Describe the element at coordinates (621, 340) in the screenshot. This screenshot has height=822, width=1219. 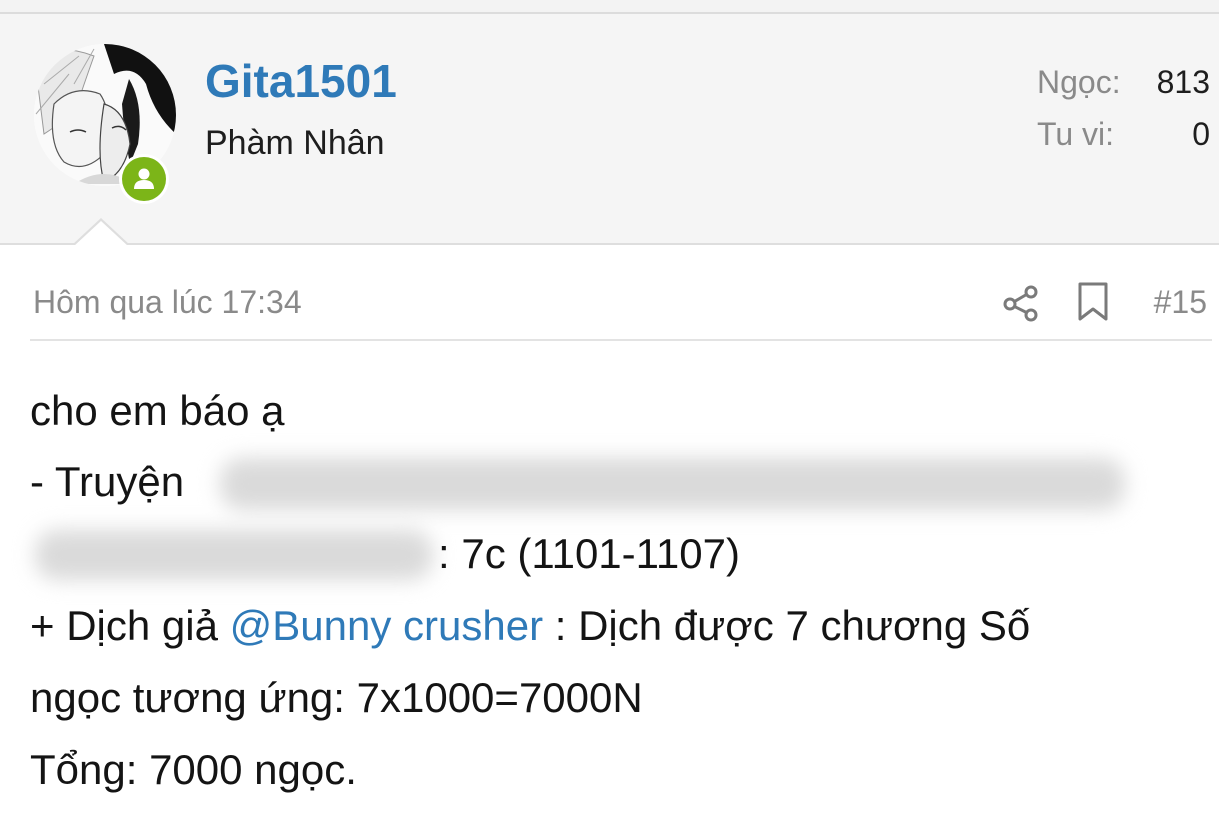
I see `post-header-divider` at that location.